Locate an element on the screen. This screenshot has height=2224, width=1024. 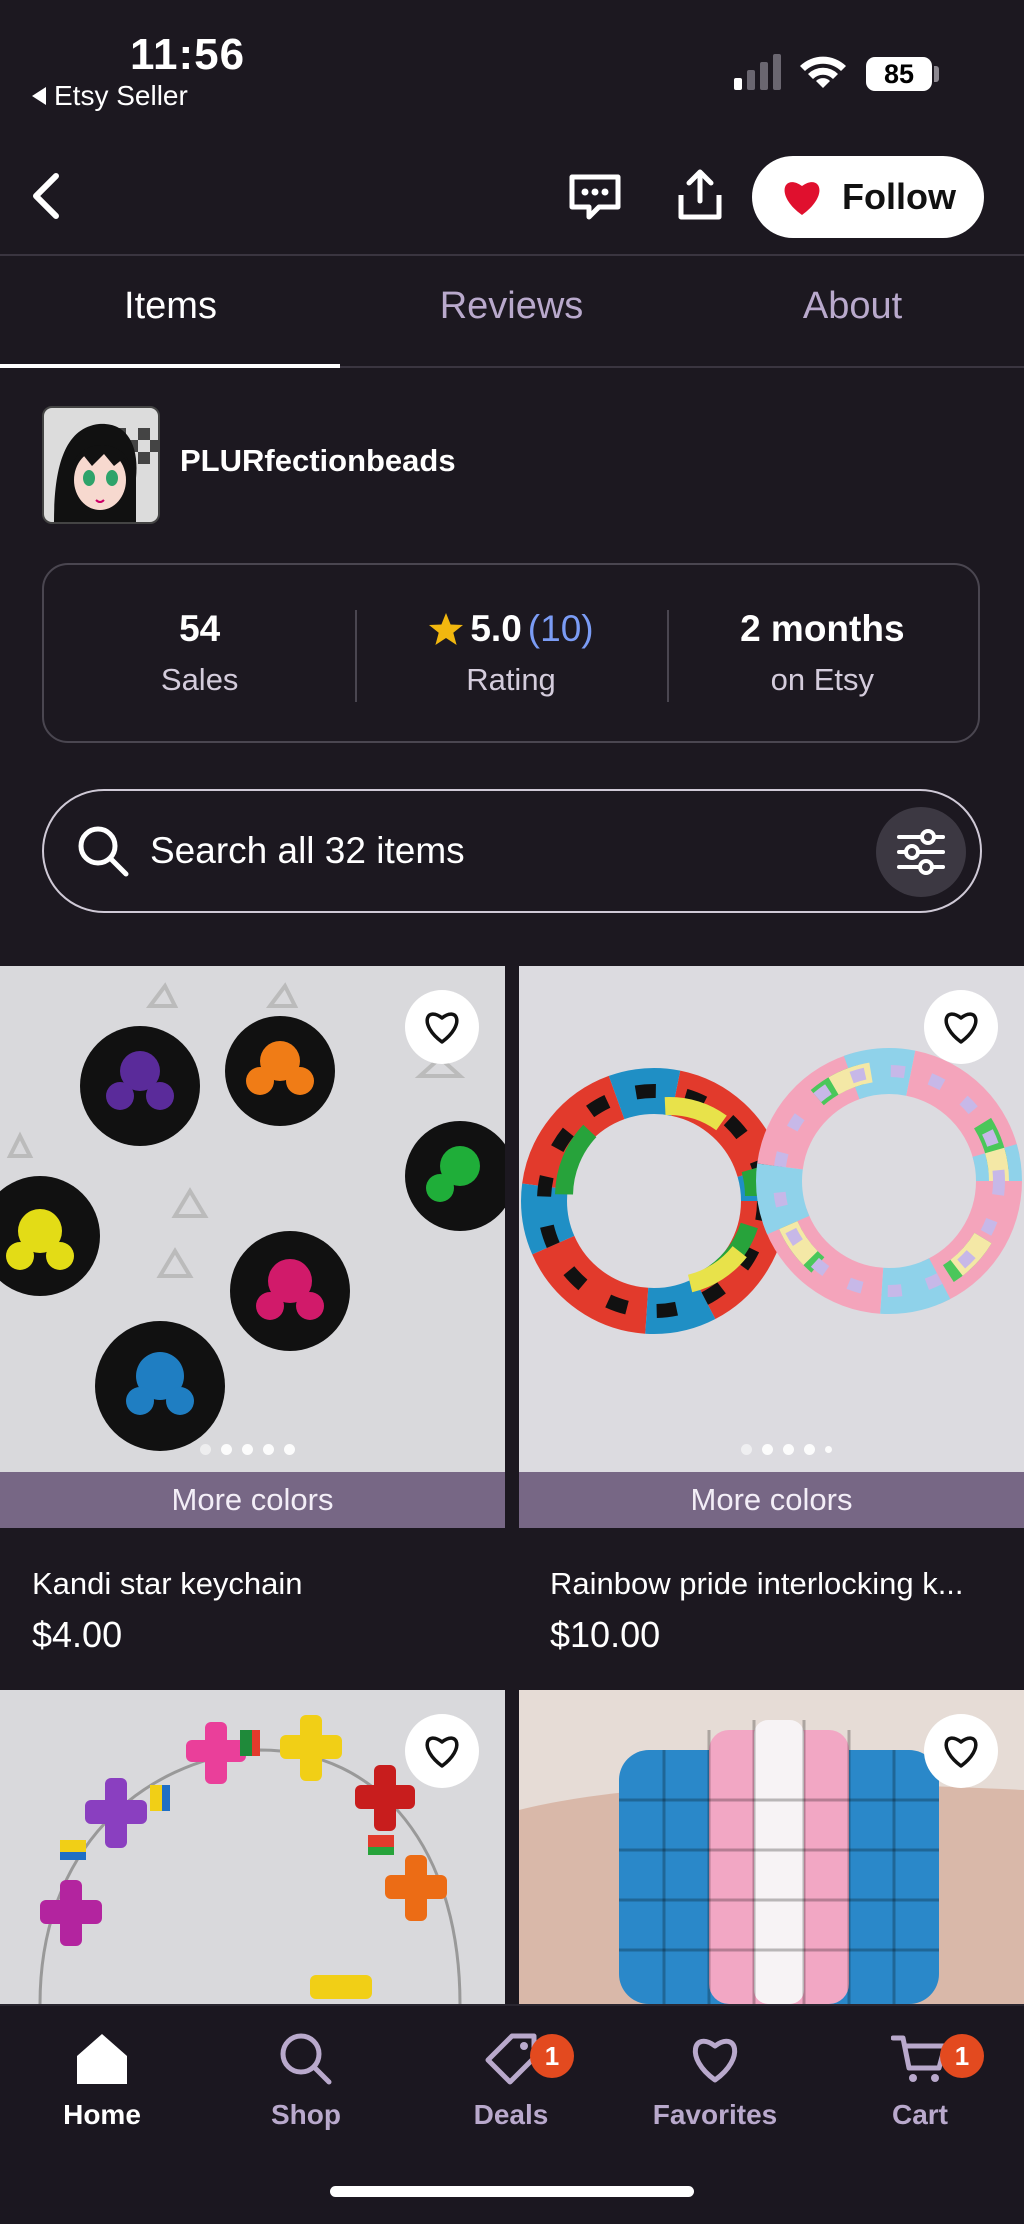
sales-label: Sales is located at coordinates (199, 679).